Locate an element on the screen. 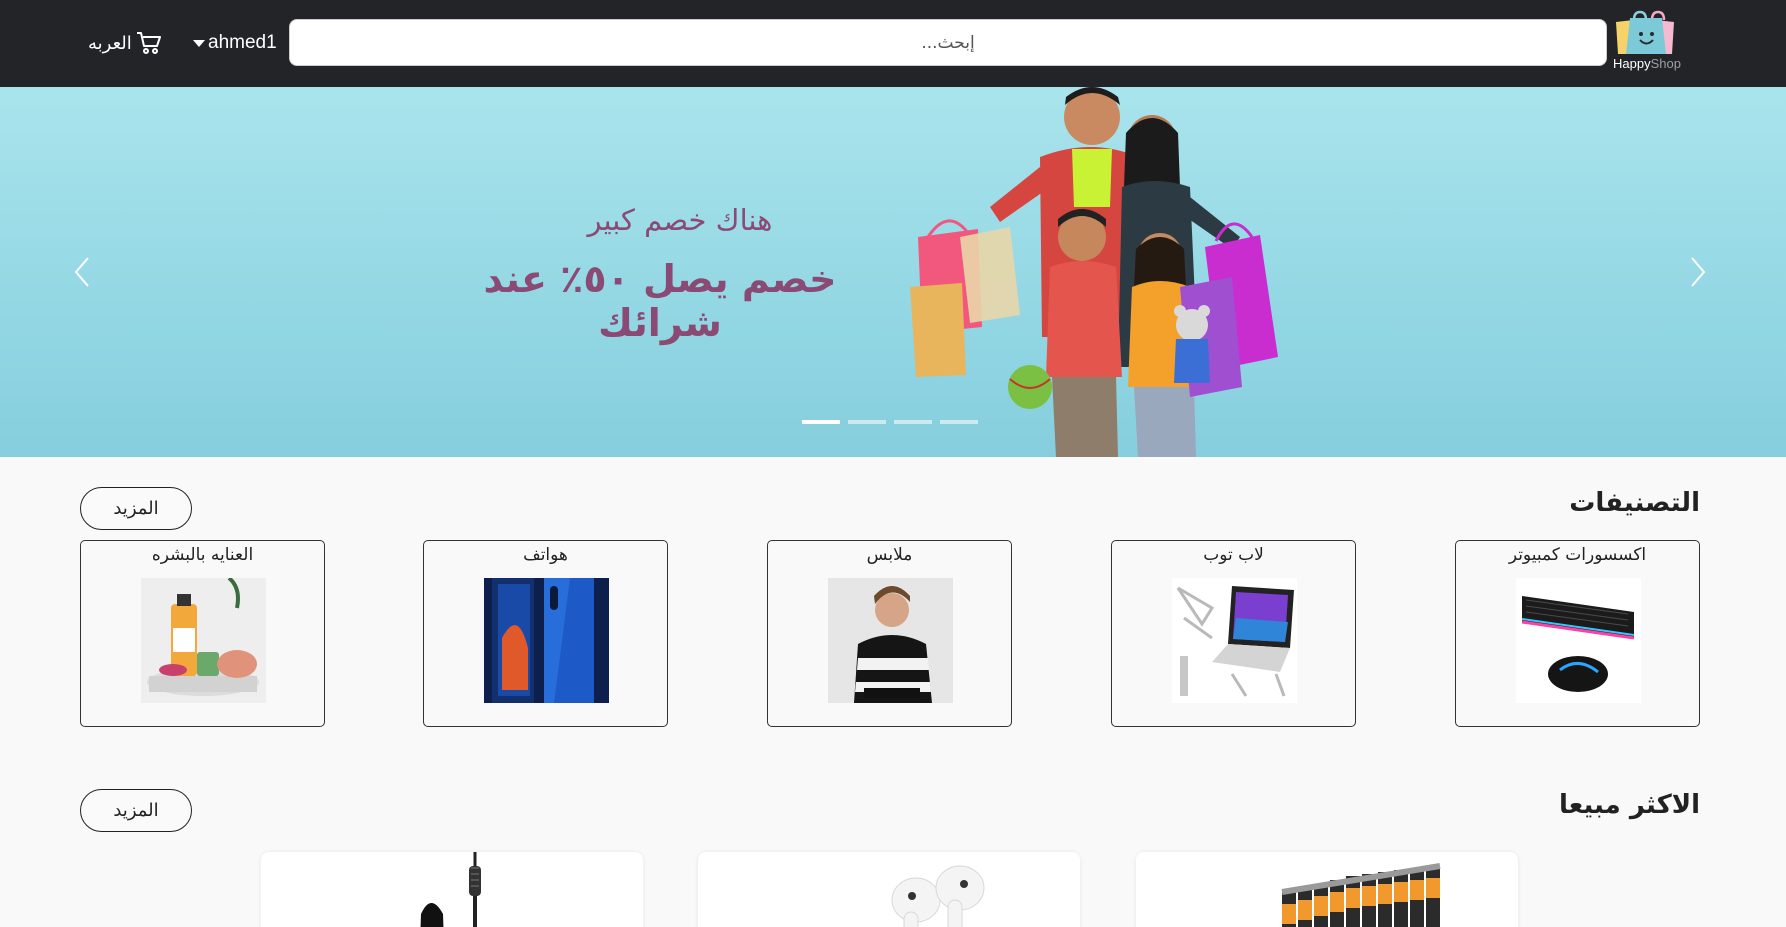 Image resolution: width=1786 pixels, height=927 pixels. logo-word-shop: Shop is located at coordinates (1665, 63).